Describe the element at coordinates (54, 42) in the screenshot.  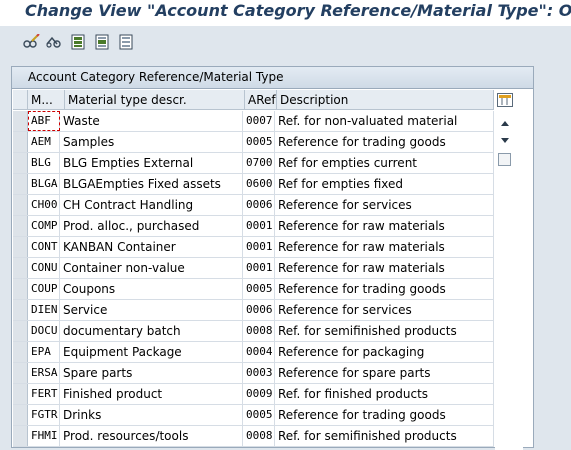
I see `display-change-icon` at that location.